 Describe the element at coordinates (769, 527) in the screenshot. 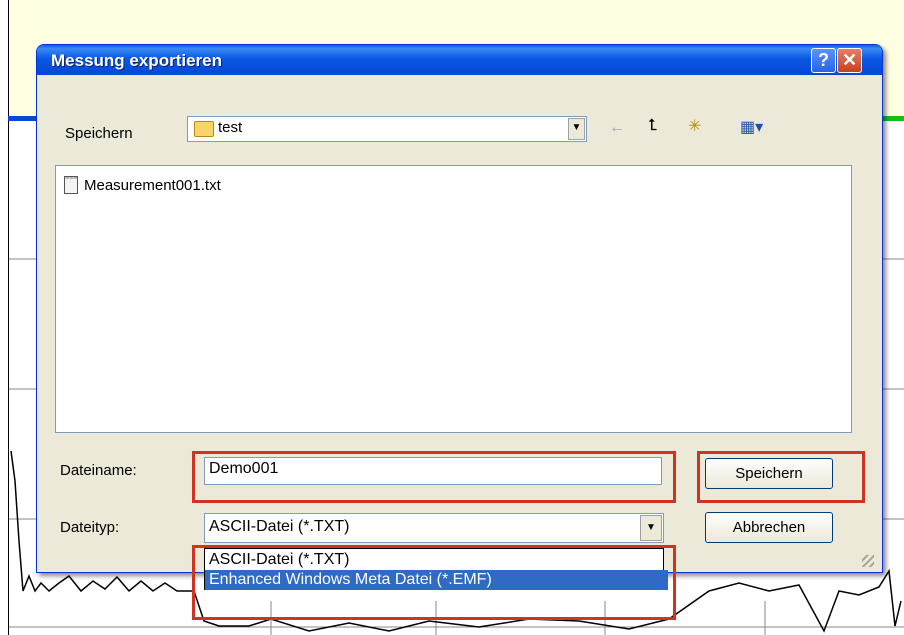

I see `cancel-button: Abbrechen` at that location.